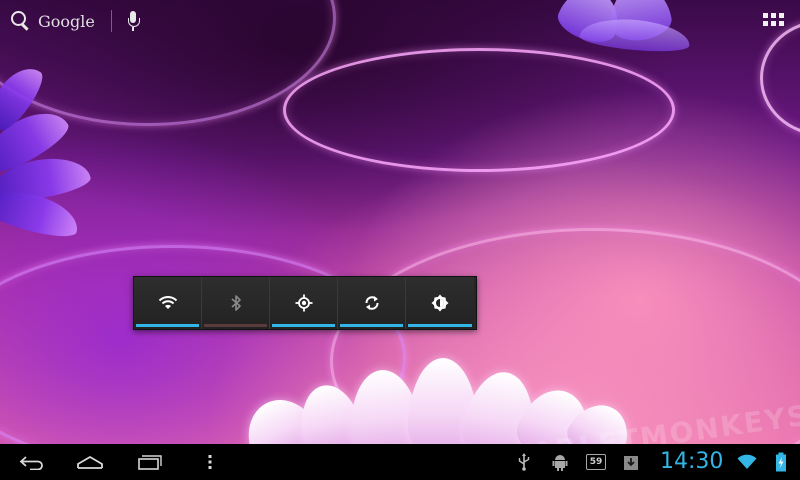  I want to click on android-debug-icon, so click(560, 463).